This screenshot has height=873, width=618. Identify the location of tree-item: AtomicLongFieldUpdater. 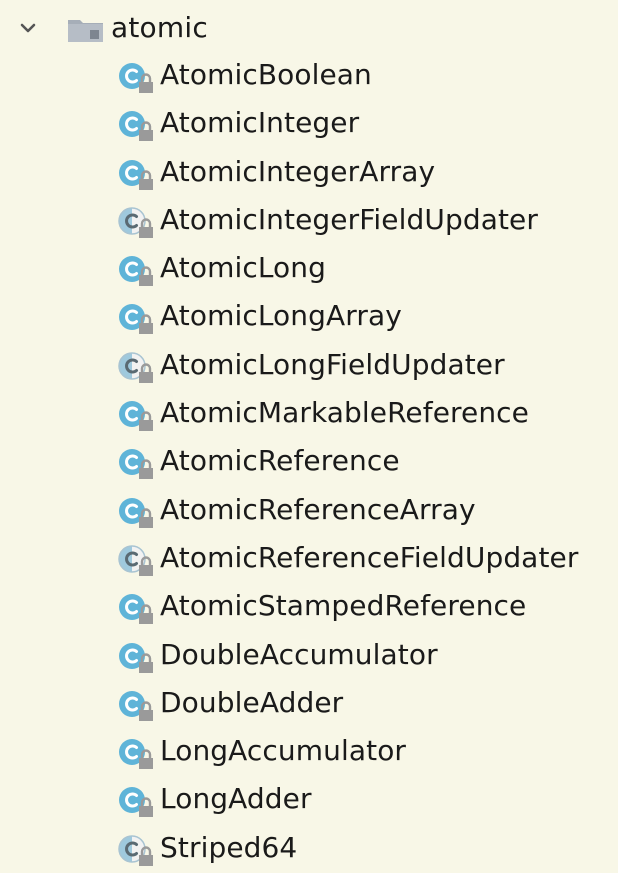
(309, 366).